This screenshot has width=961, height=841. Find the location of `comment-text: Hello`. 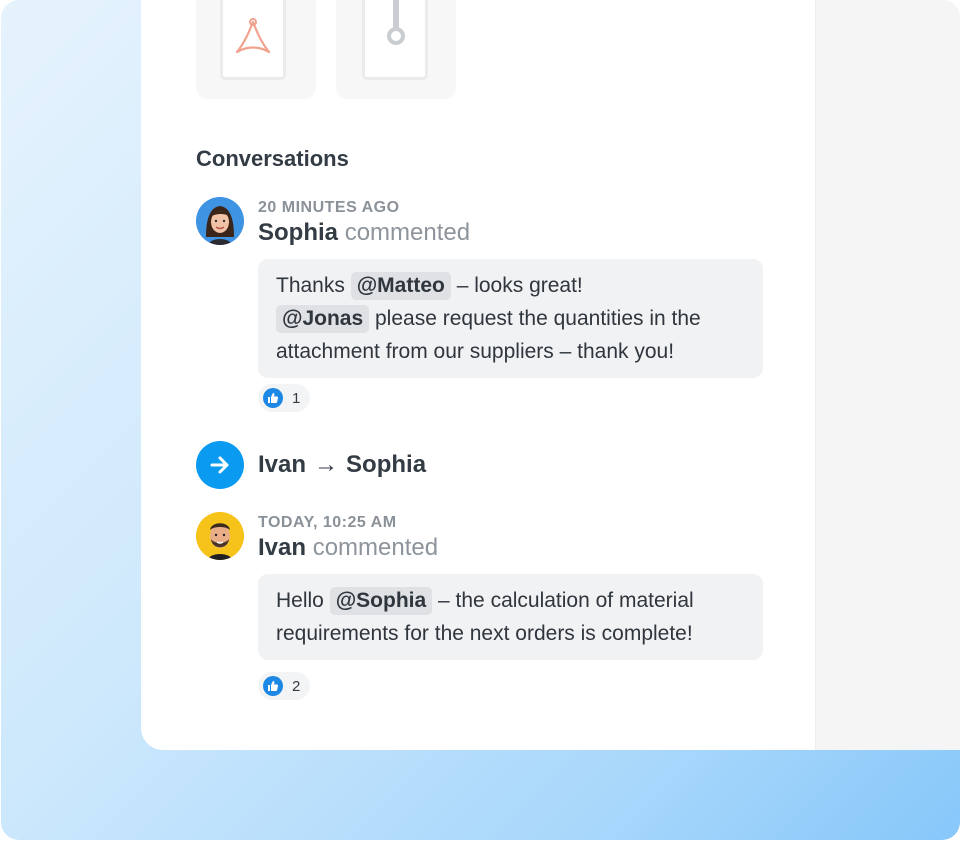

comment-text: Hello is located at coordinates (303, 600).